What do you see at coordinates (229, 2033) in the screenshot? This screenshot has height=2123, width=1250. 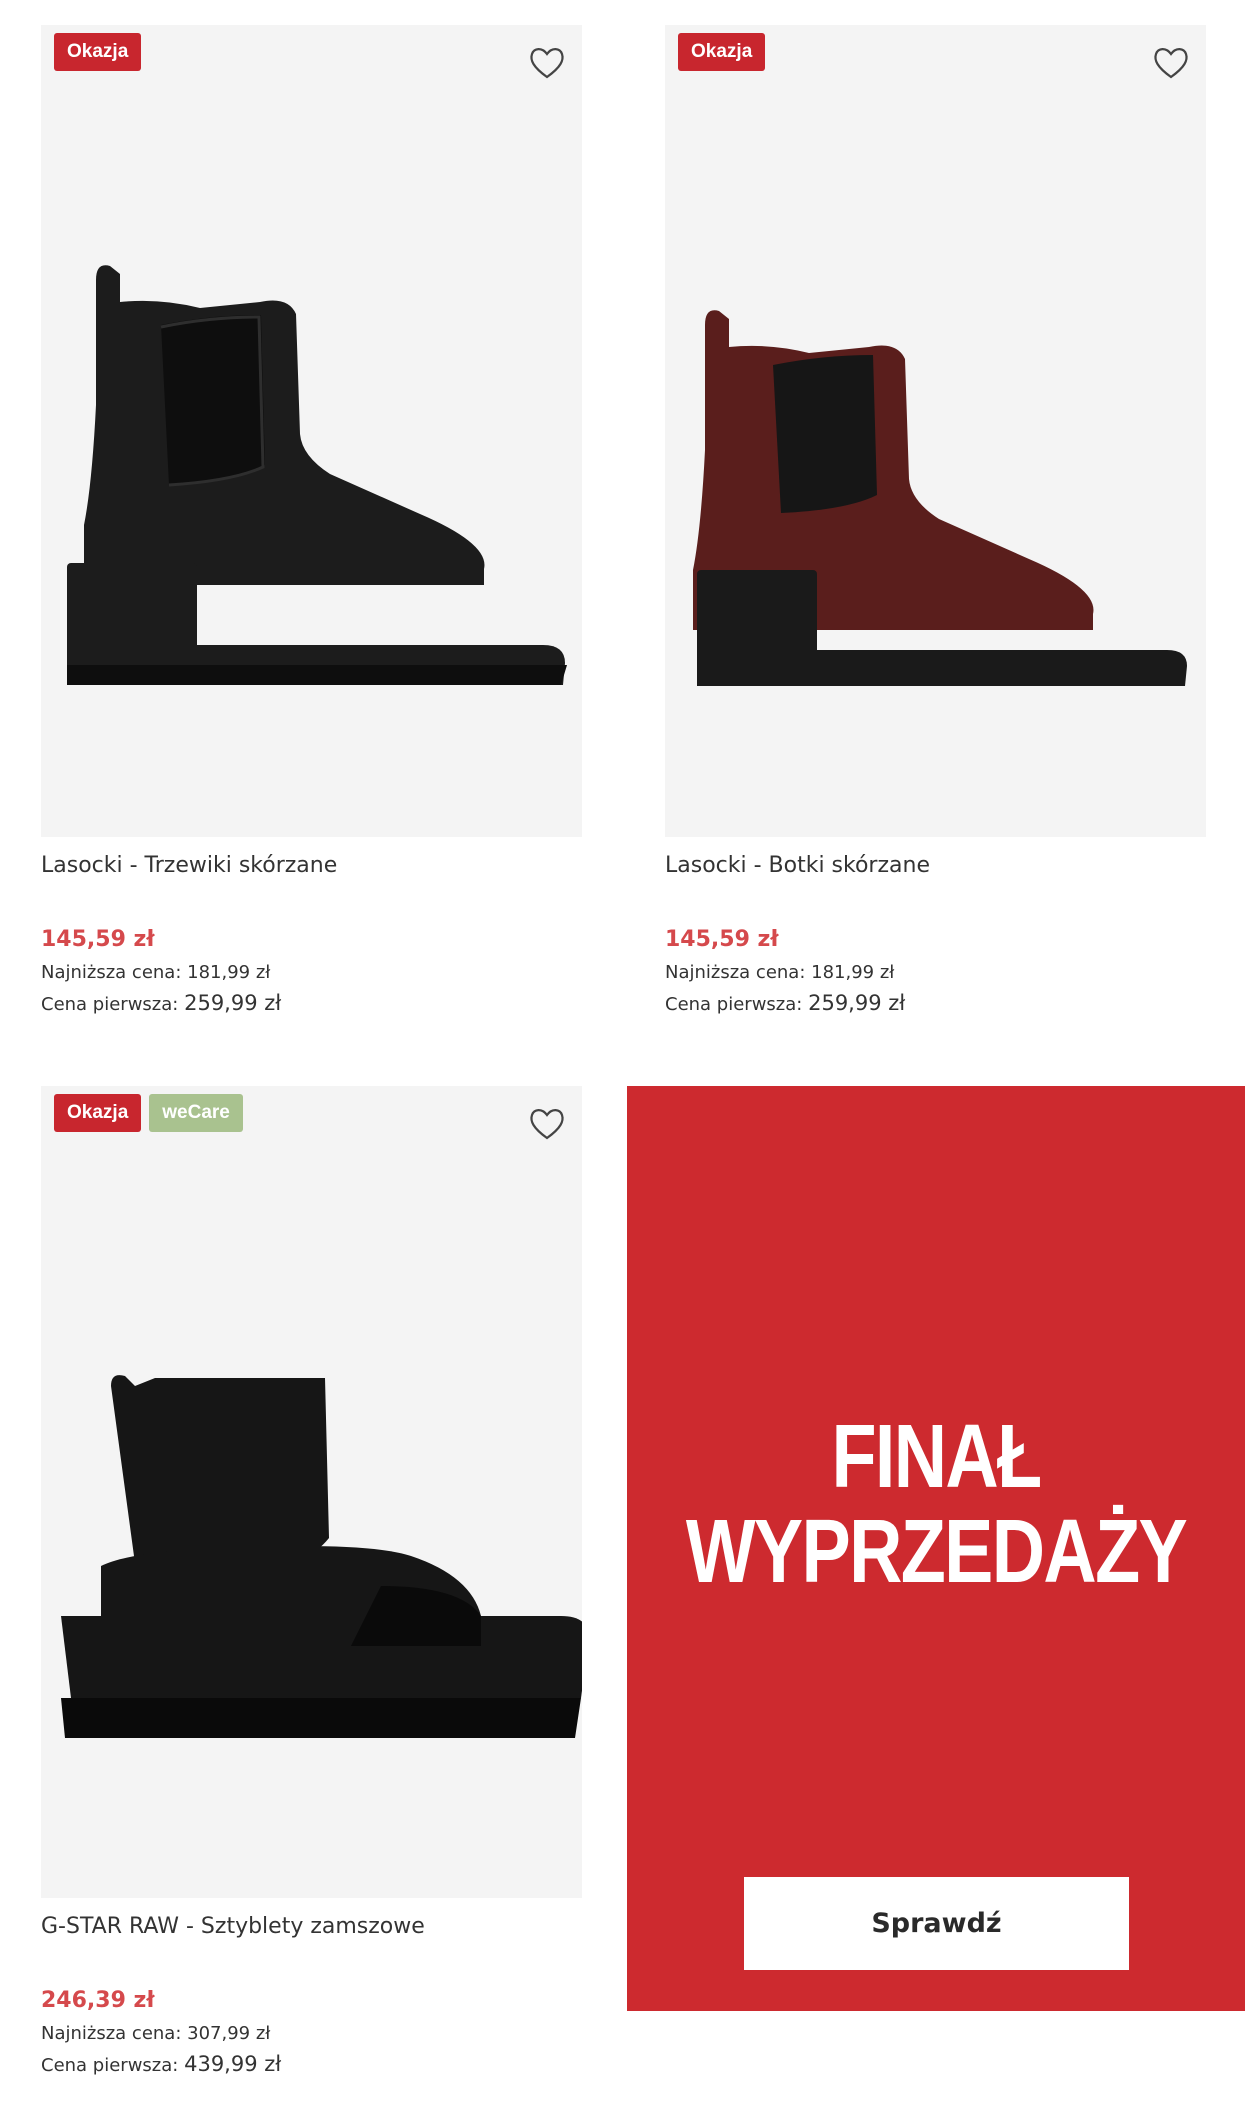 I see `lowest-price-value: 307,99 zł` at bounding box center [229, 2033].